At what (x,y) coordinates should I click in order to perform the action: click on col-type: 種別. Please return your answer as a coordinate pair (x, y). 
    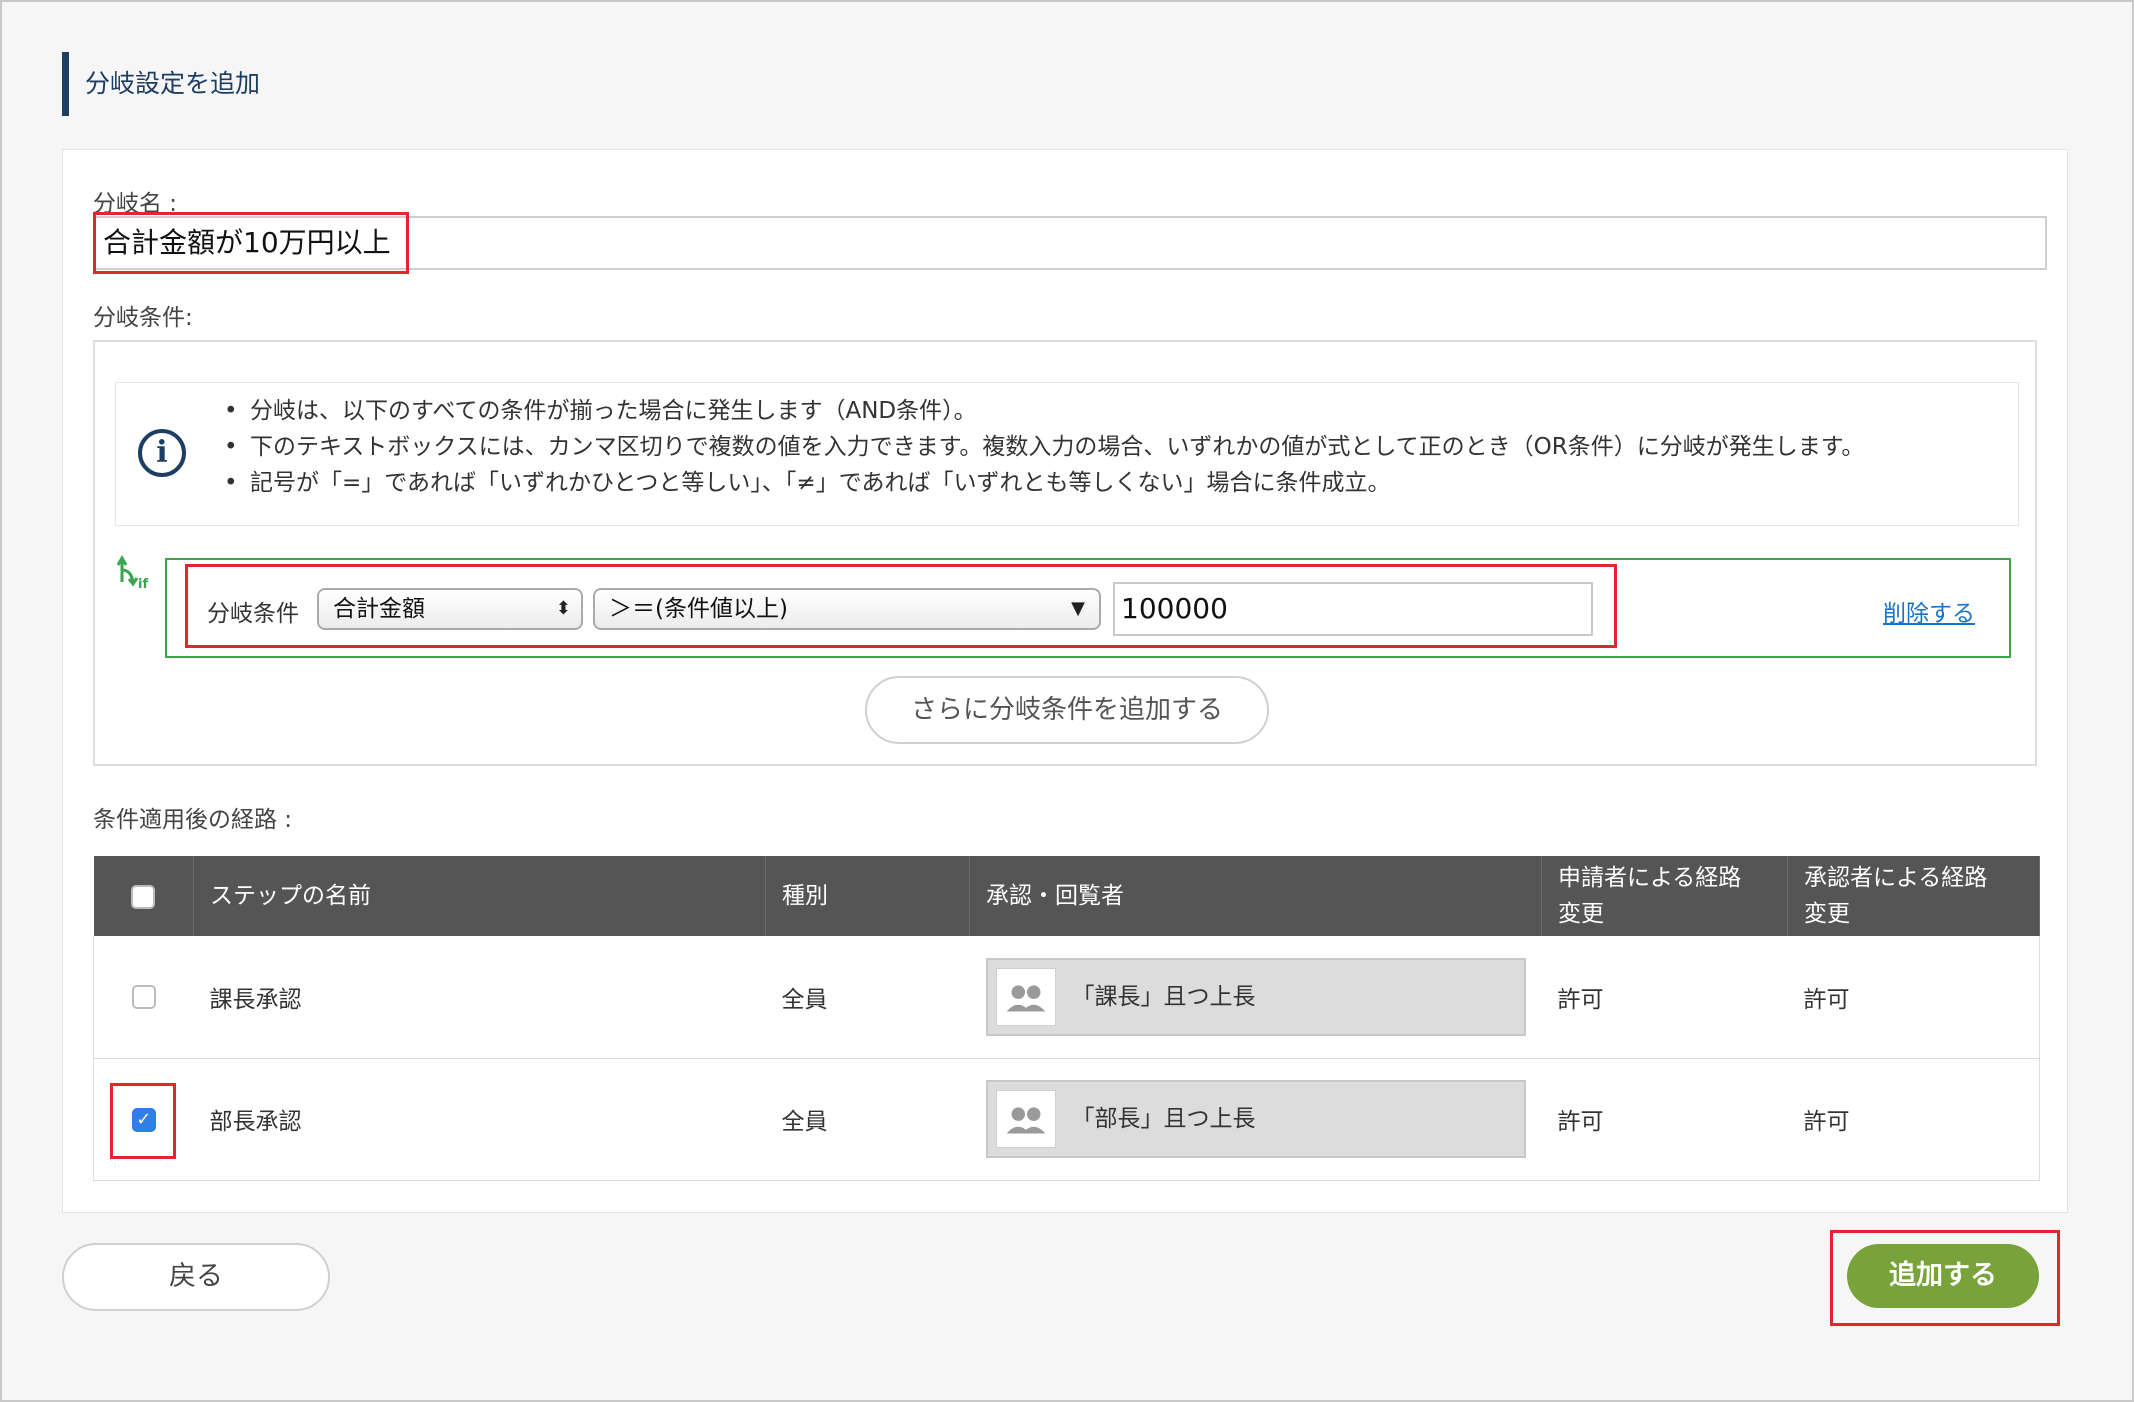
    Looking at the image, I should click on (867, 896).